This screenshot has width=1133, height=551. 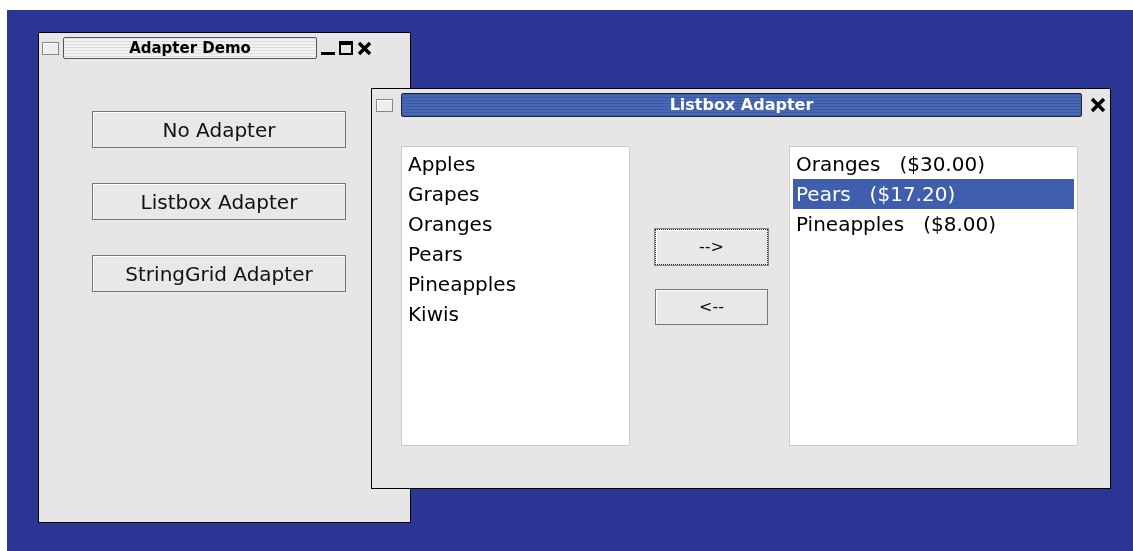 What do you see at coordinates (933, 194) in the screenshot?
I see `list-item: Pears ($17.20)` at bounding box center [933, 194].